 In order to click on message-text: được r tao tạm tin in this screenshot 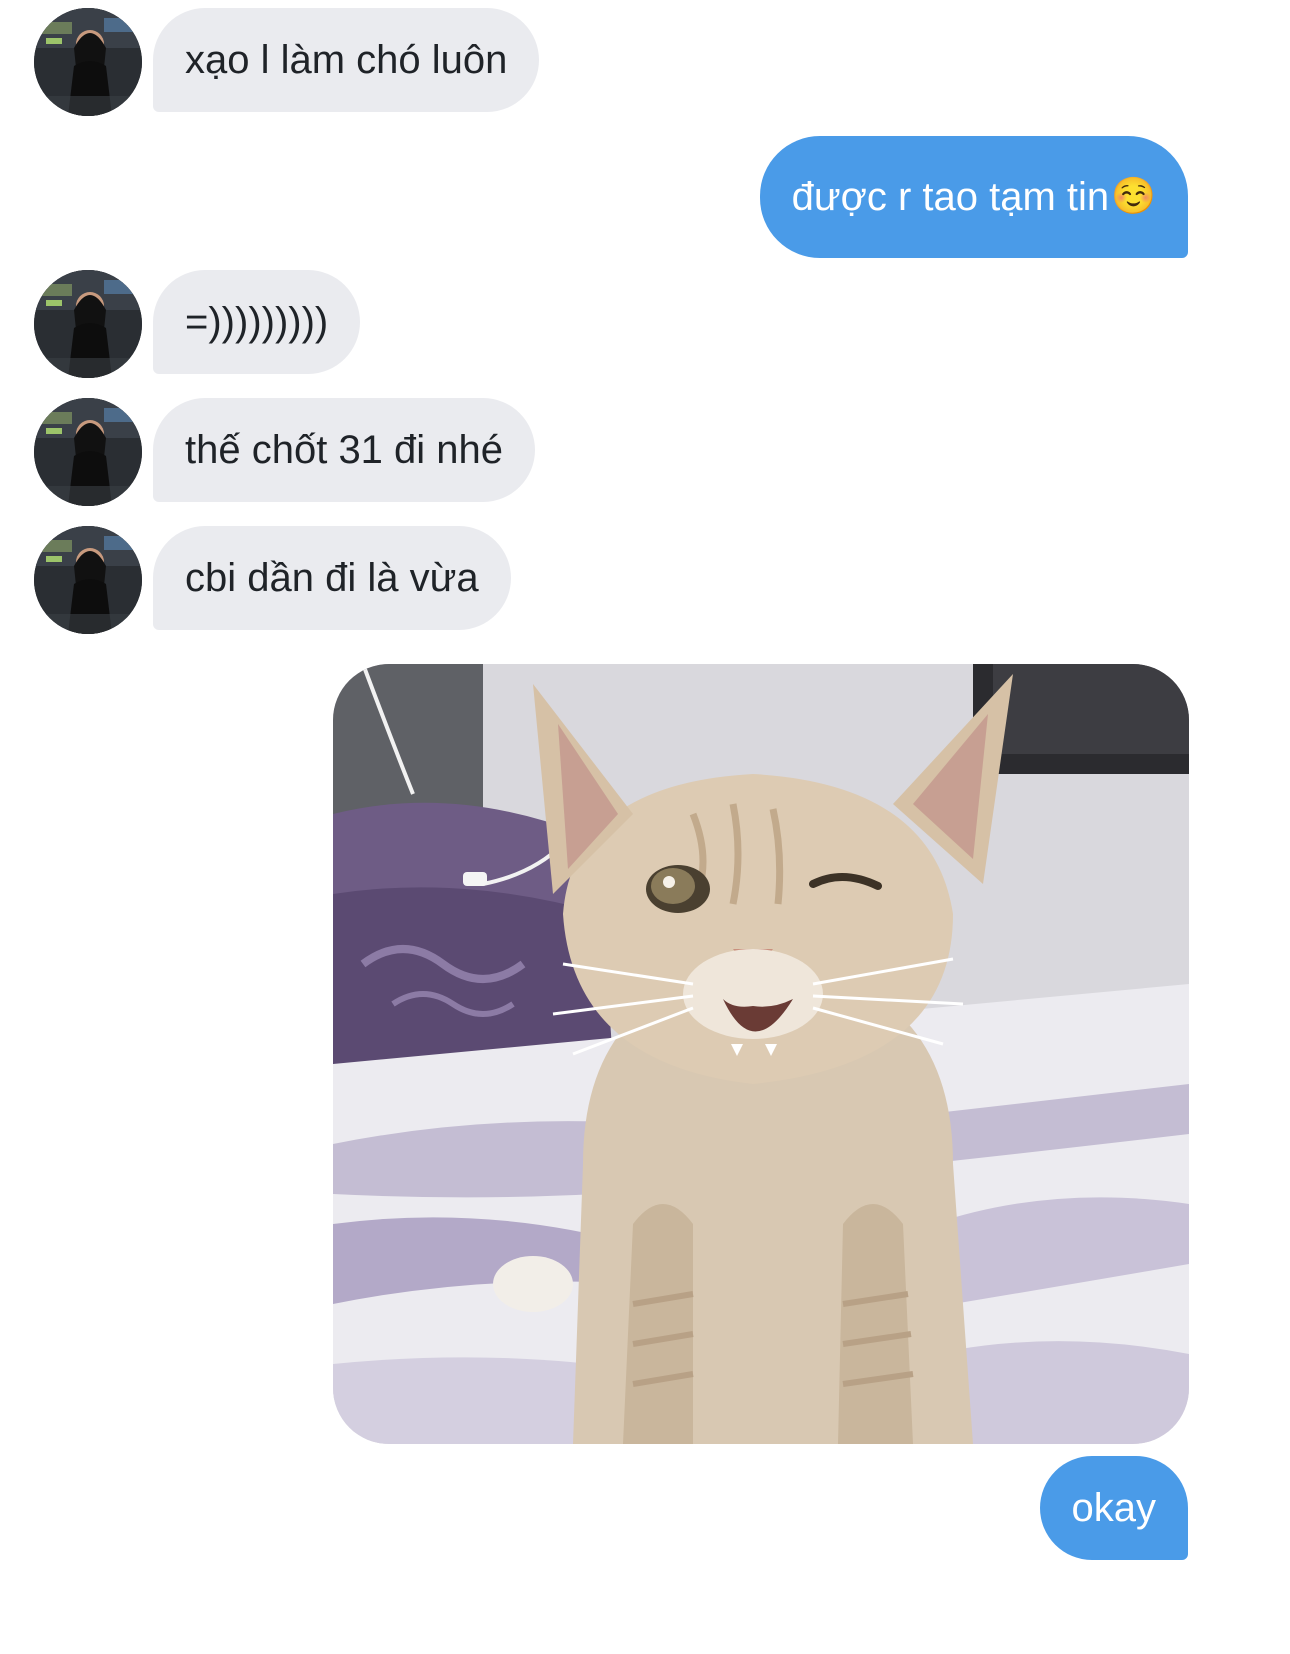, I will do `click(950, 197)`.